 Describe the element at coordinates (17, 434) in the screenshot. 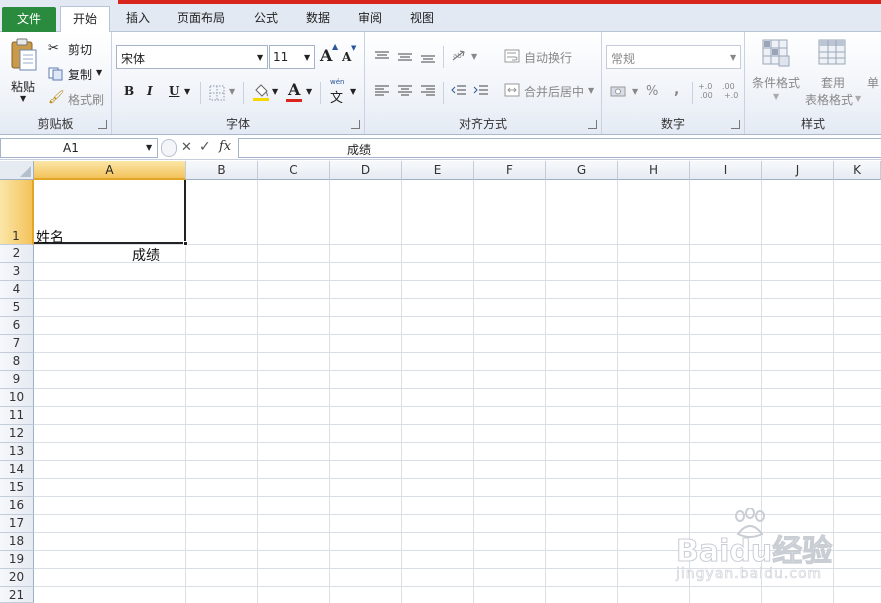

I see `row-header-12: 12` at that location.